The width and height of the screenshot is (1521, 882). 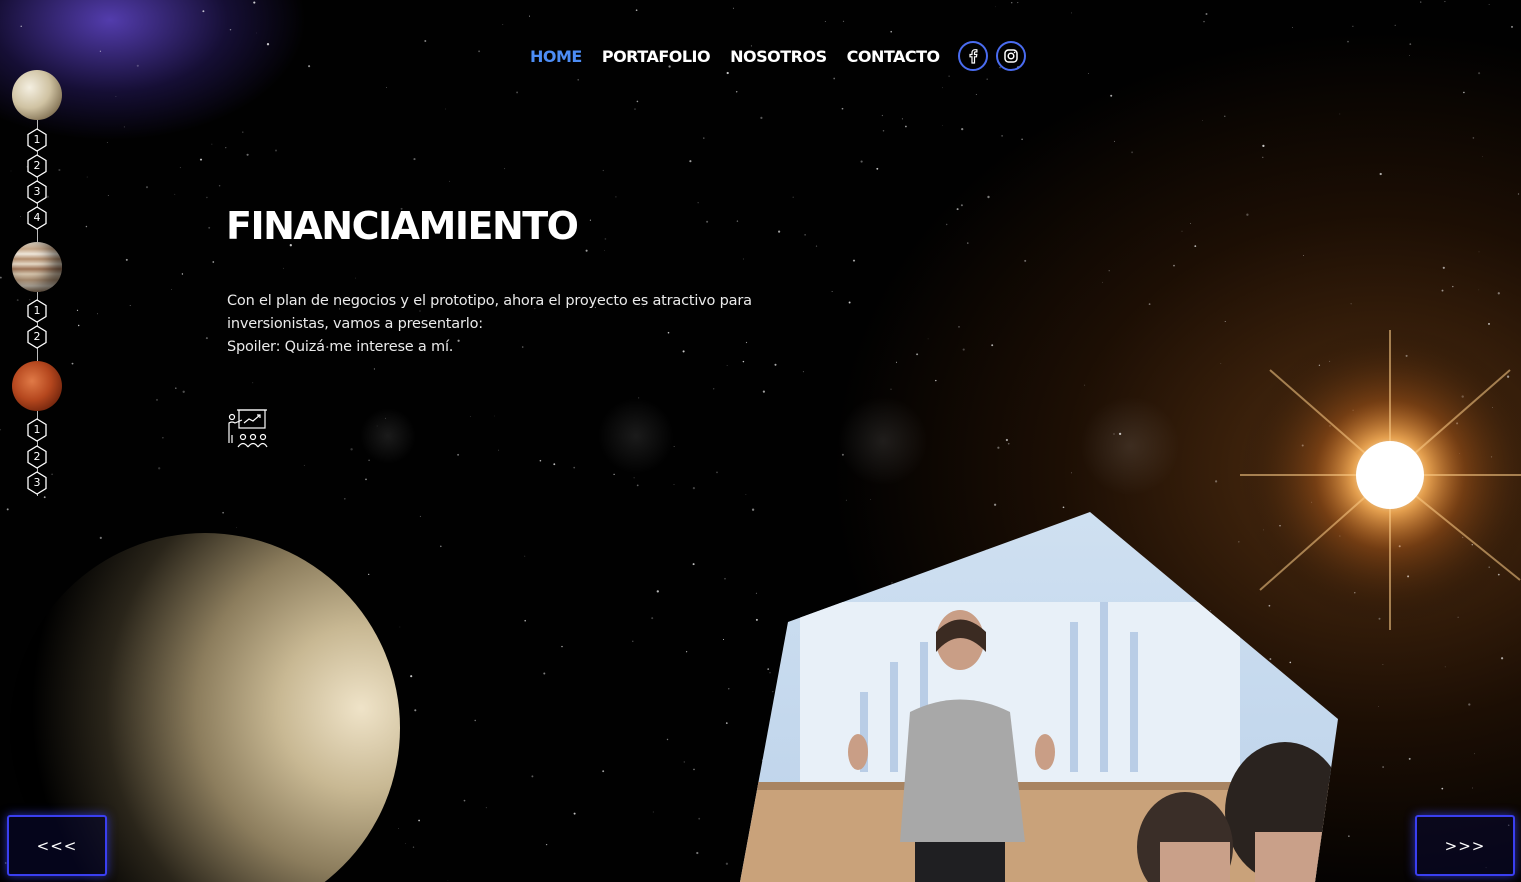 What do you see at coordinates (556, 56) in the screenshot?
I see `nav-home-link: HOME` at bounding box center [556, 56].